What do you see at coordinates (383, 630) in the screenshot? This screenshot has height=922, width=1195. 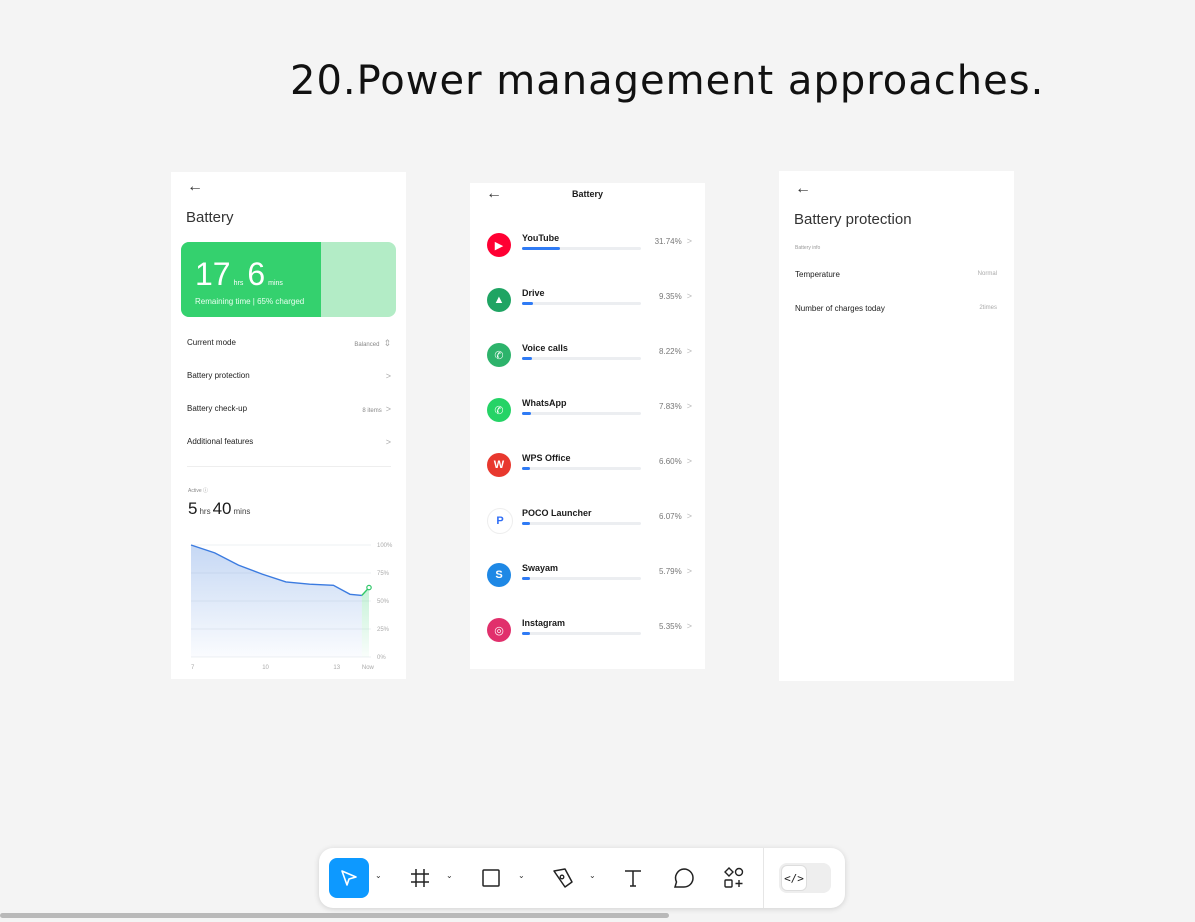 I see `y-tick-label: 25%` at bounding box center [383, 630].